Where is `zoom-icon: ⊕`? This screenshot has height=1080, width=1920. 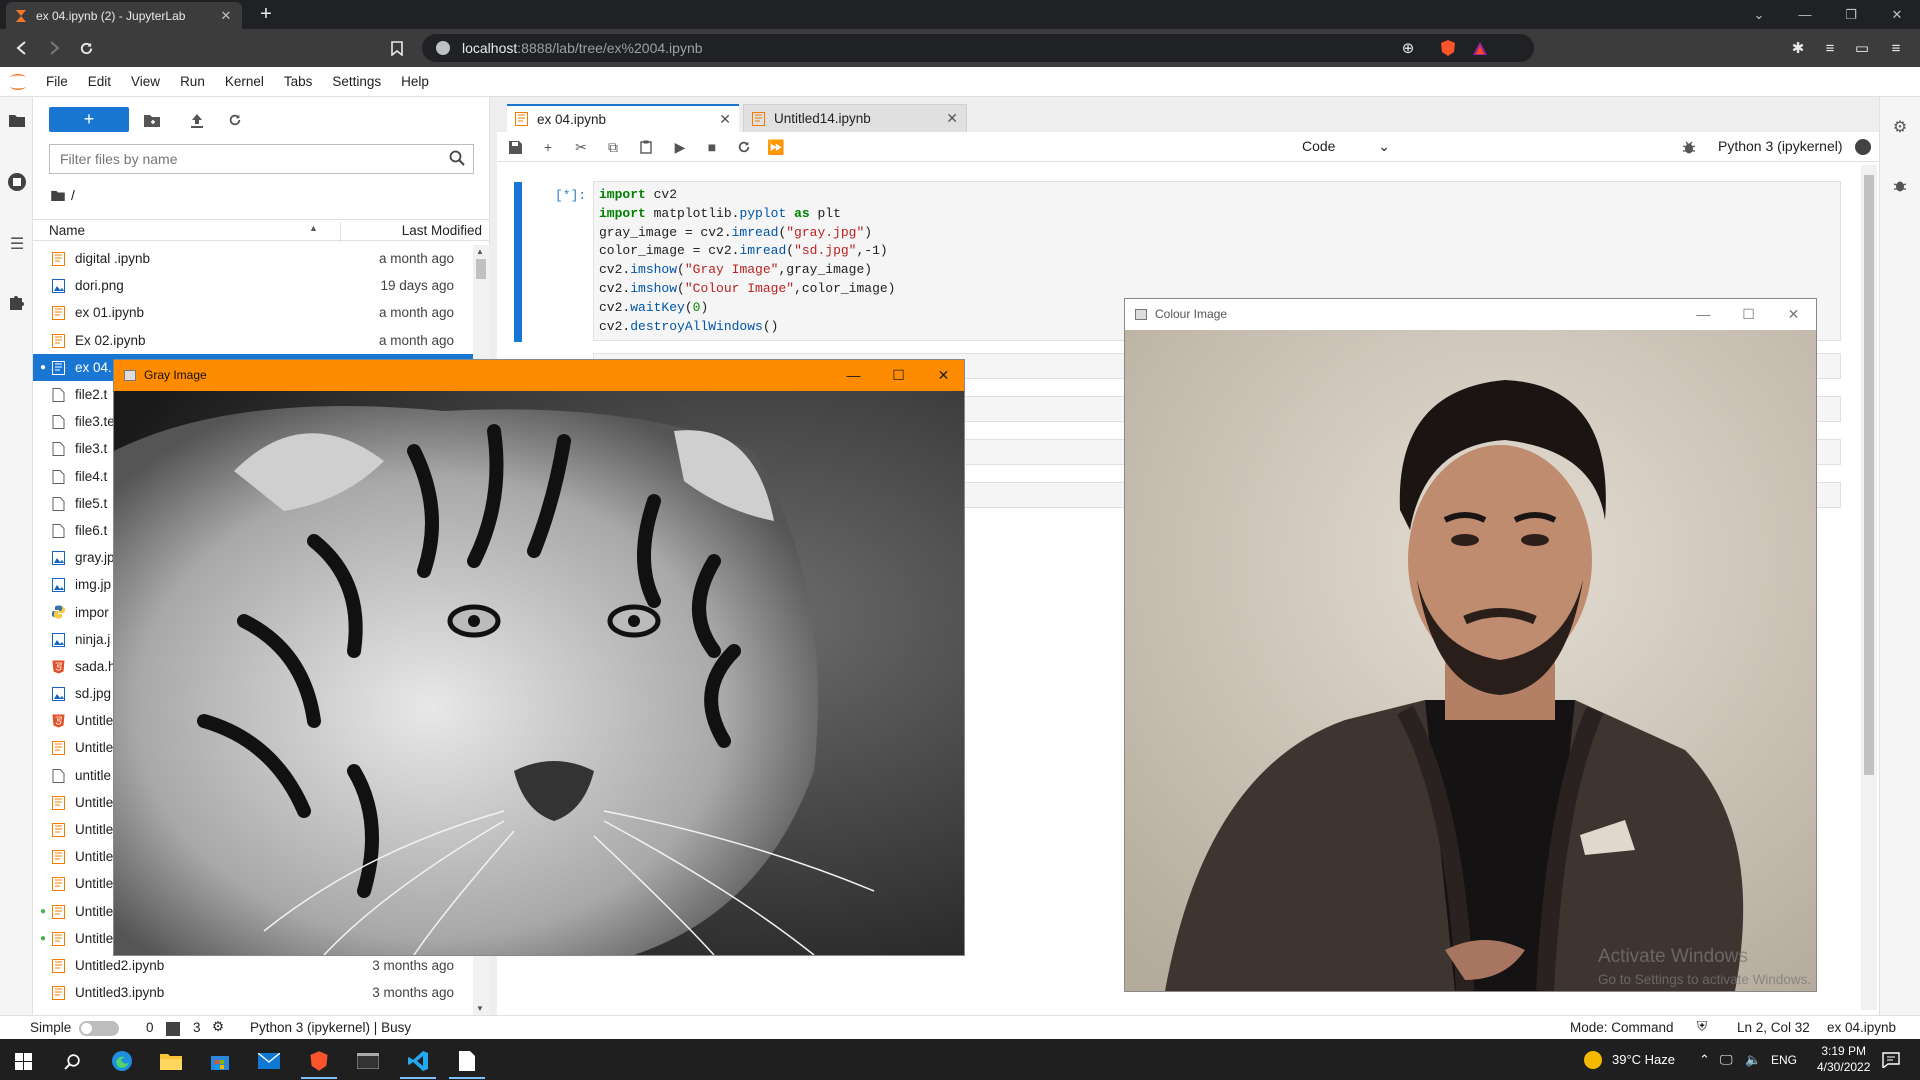 zoom-icon: ⊕ is located at coordinates (1408, 48).